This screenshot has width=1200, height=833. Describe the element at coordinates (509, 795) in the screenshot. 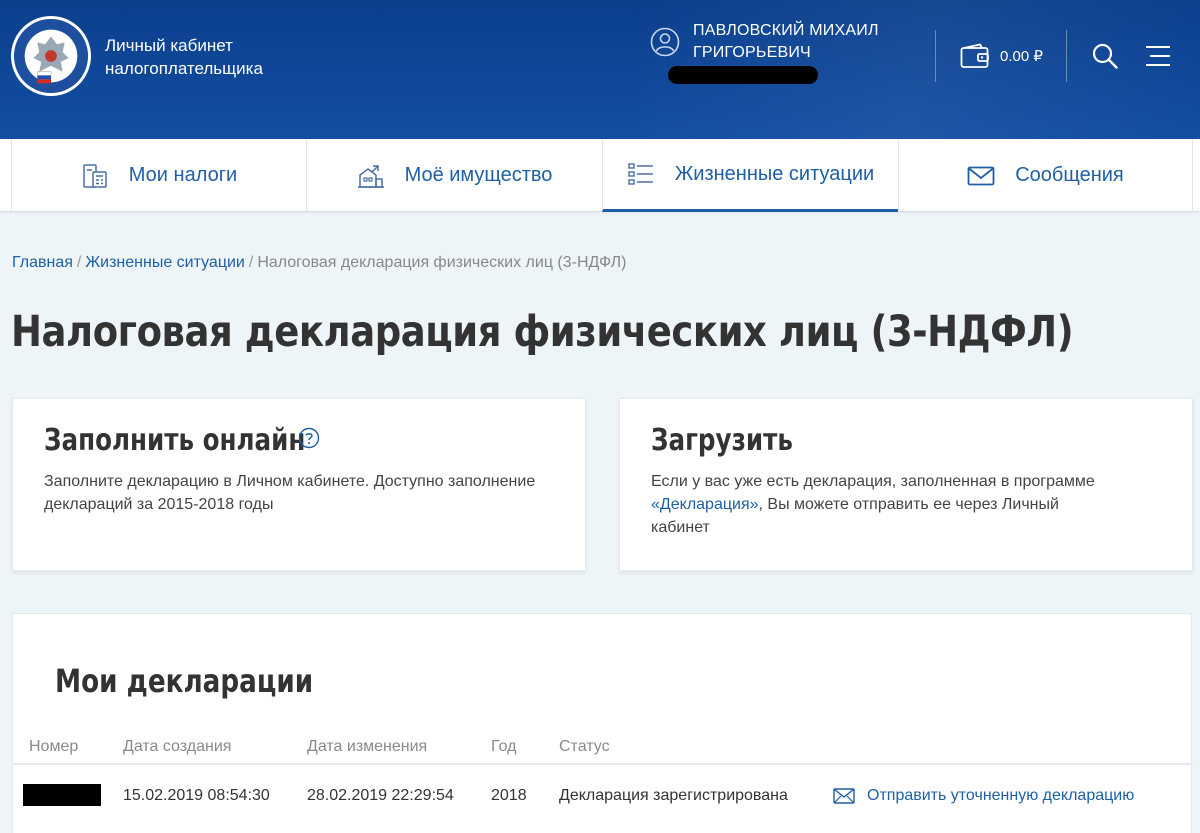

I see `cell-year: 2018` at that location.